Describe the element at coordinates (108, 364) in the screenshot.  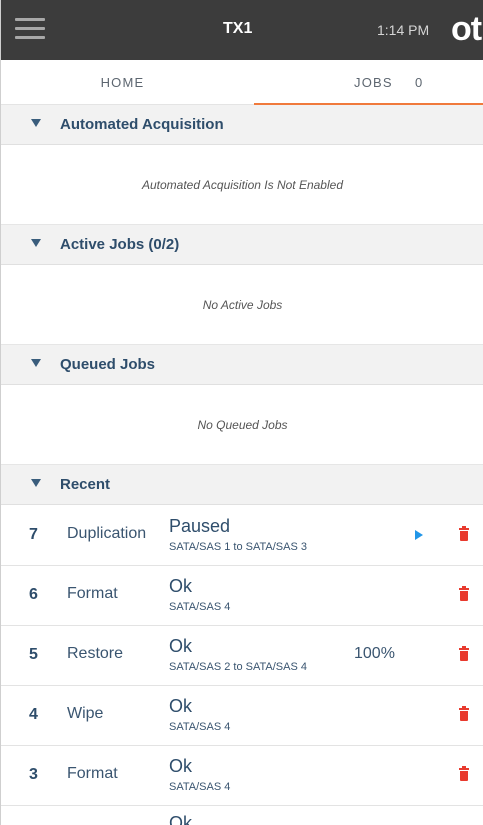
I see `section-title: Queued Jobs` at that location.